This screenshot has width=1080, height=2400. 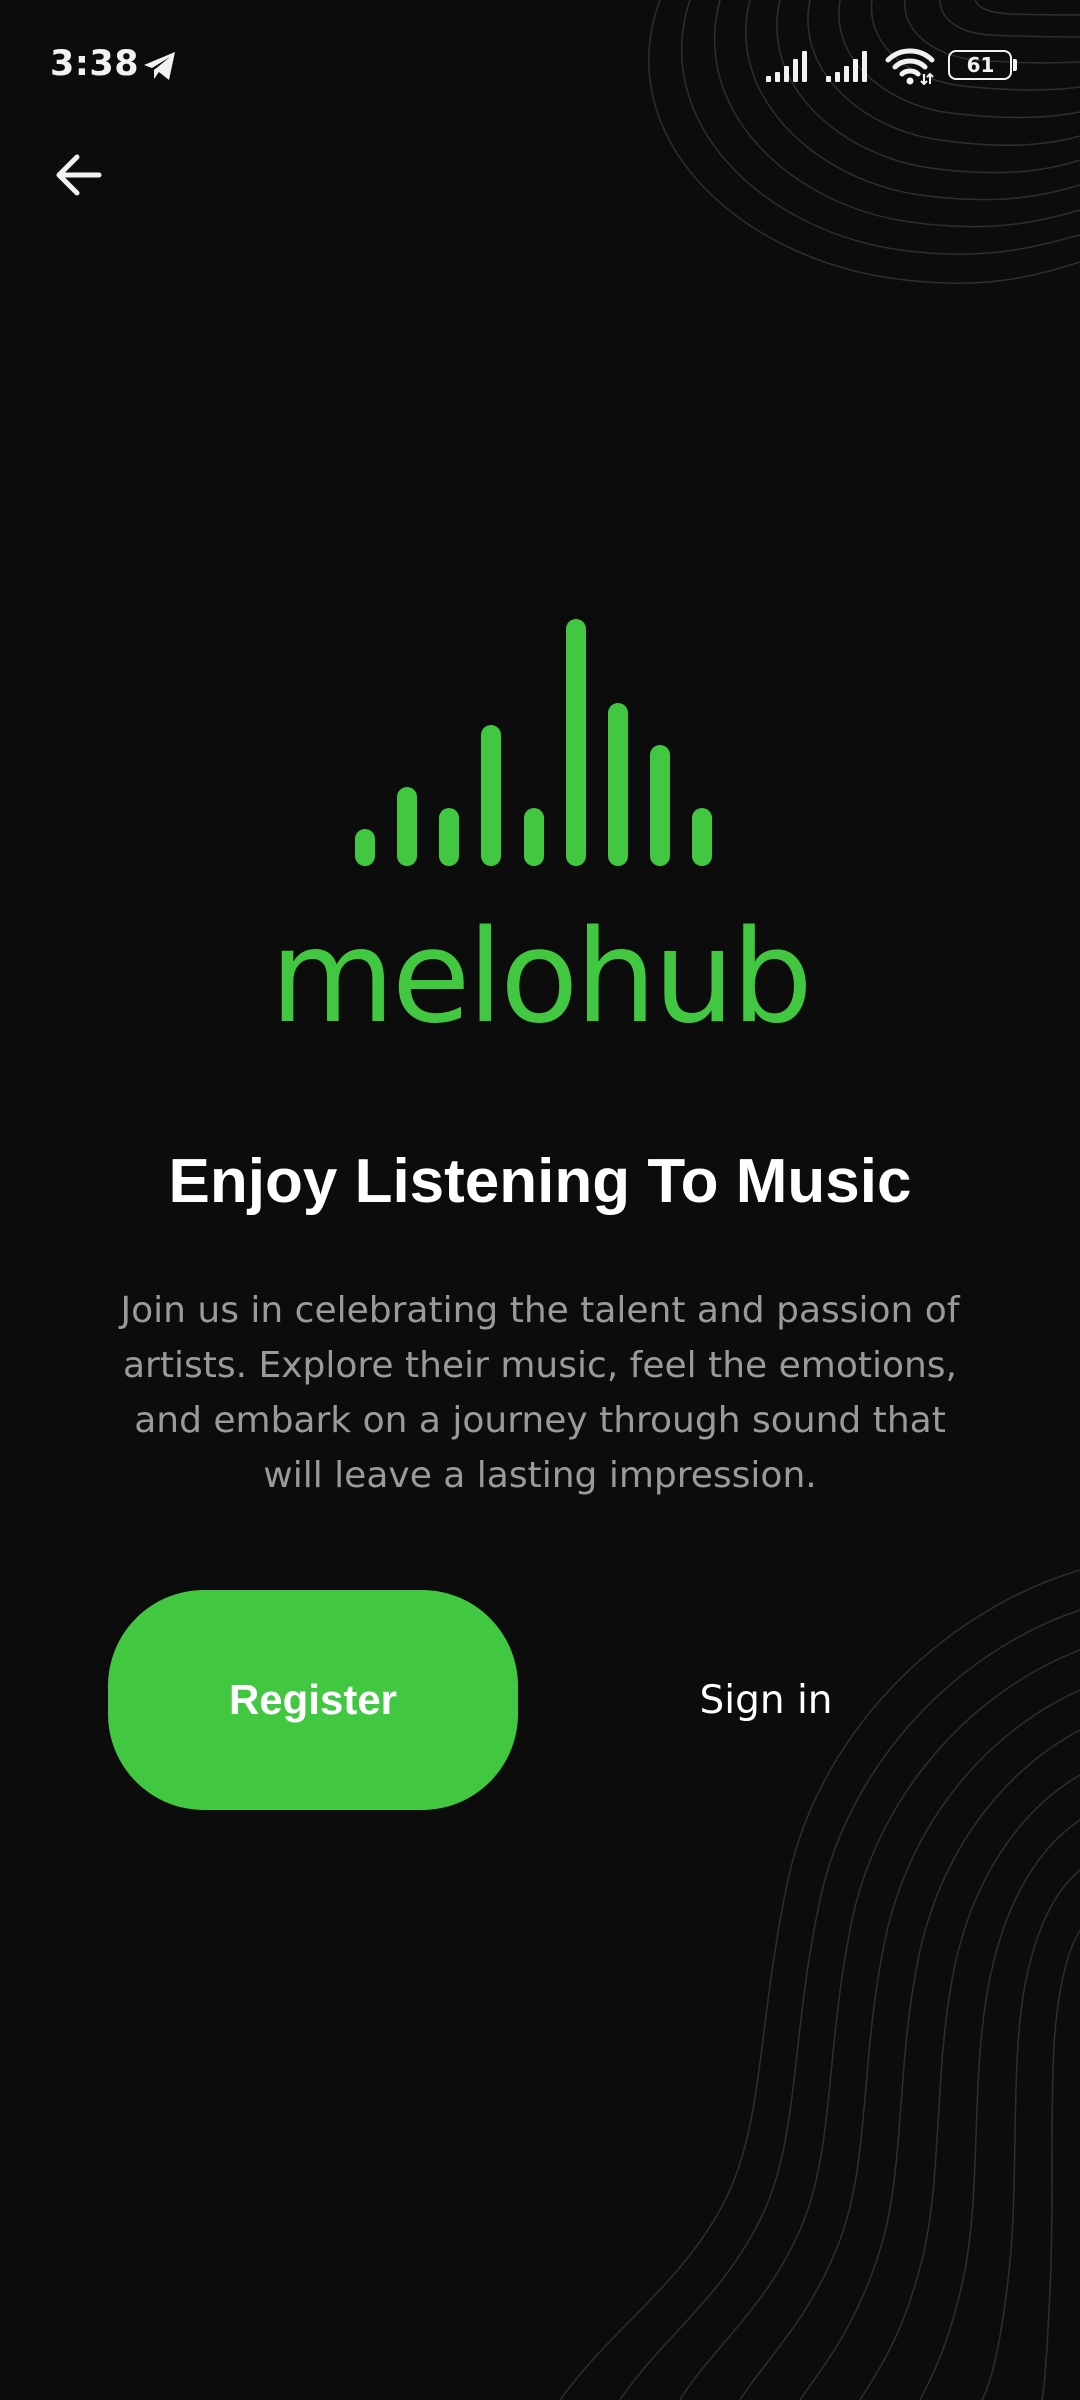 I want to click on telegram-icon, so click(x=159, y=66).